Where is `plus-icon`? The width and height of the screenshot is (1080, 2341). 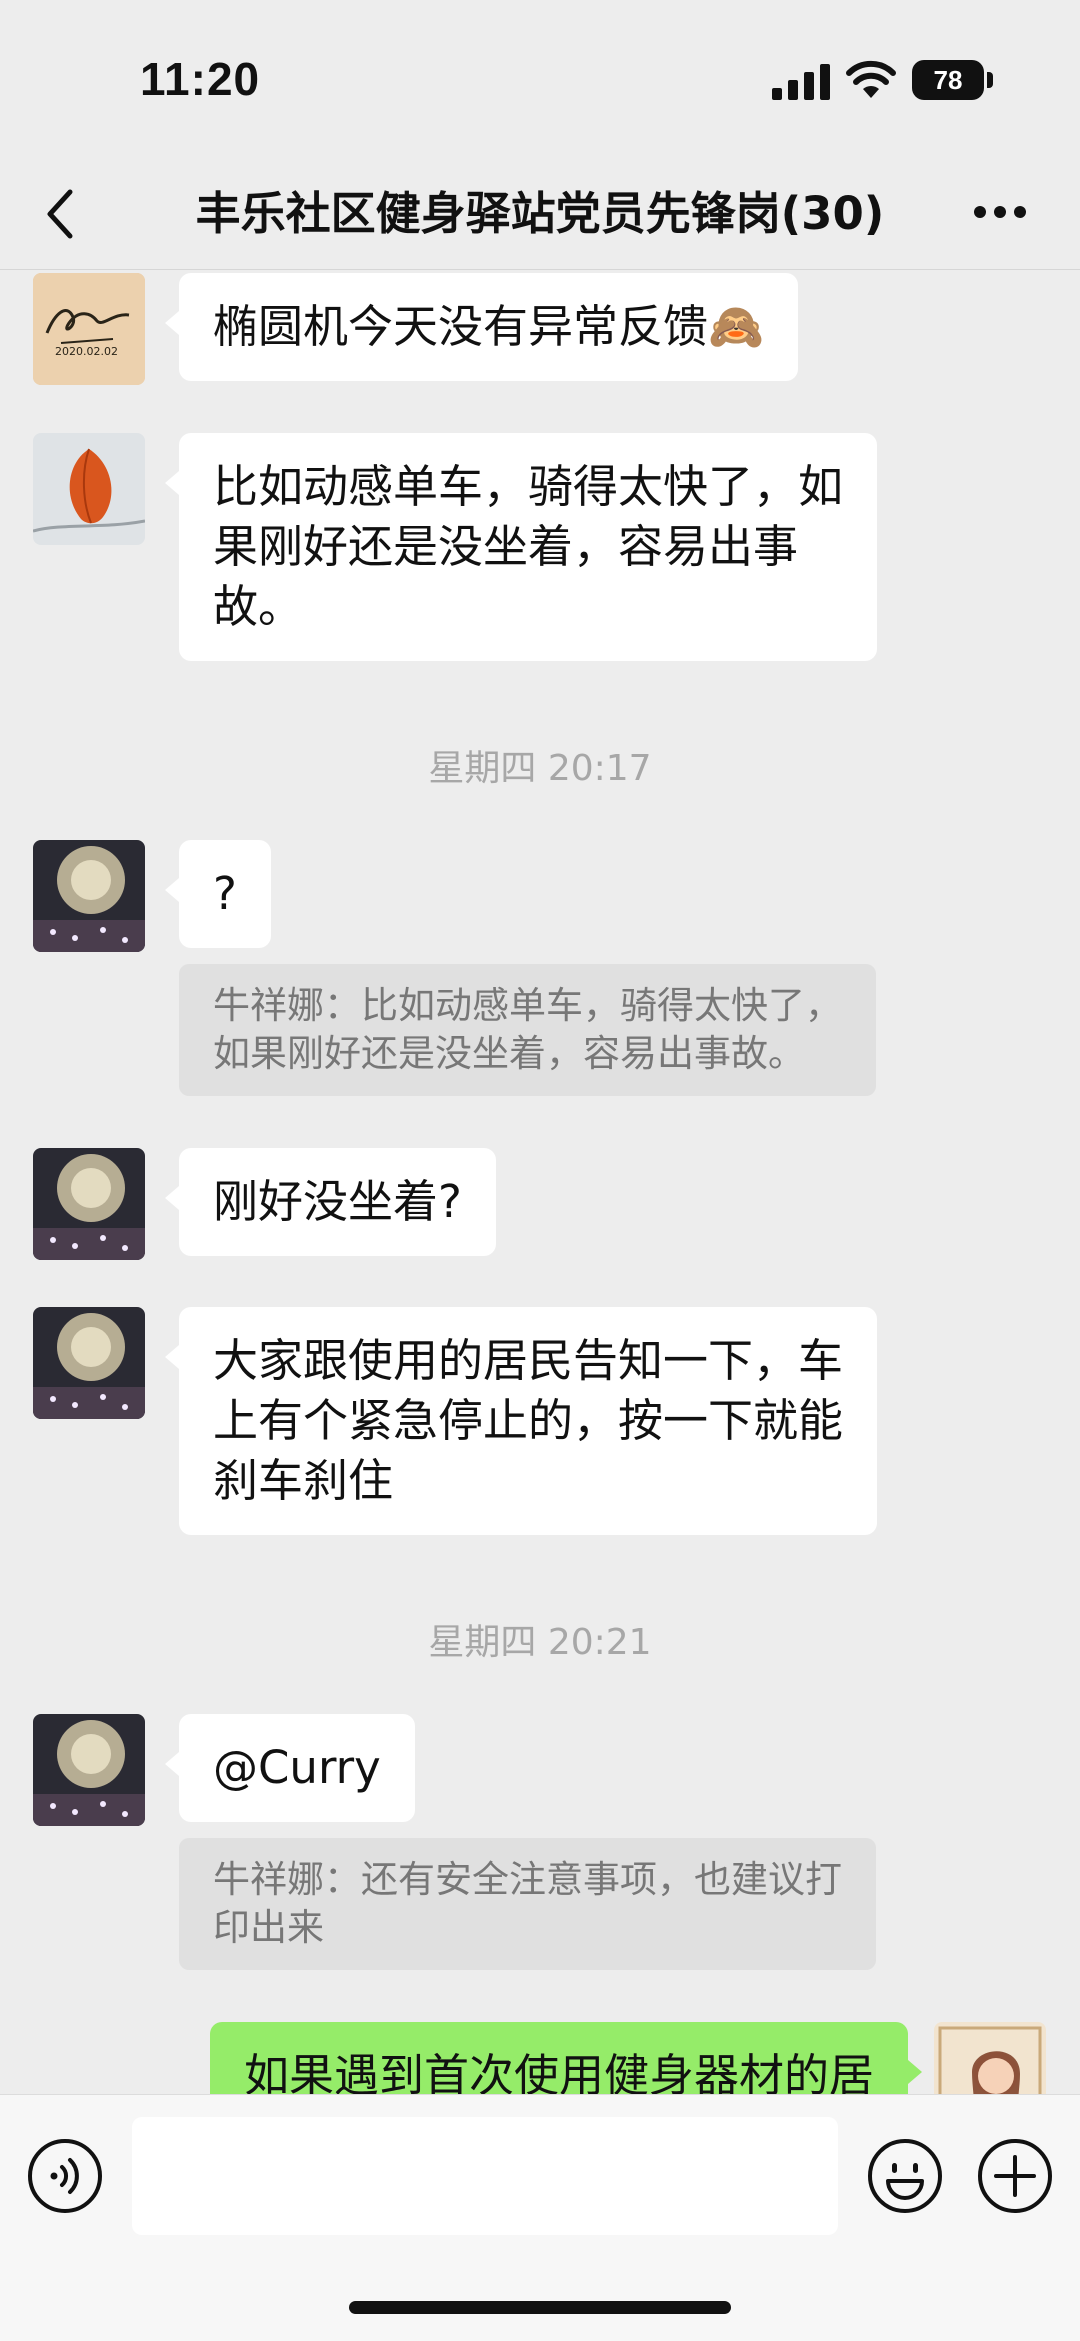 plus-icon is located at coordinates (1015, 2176).